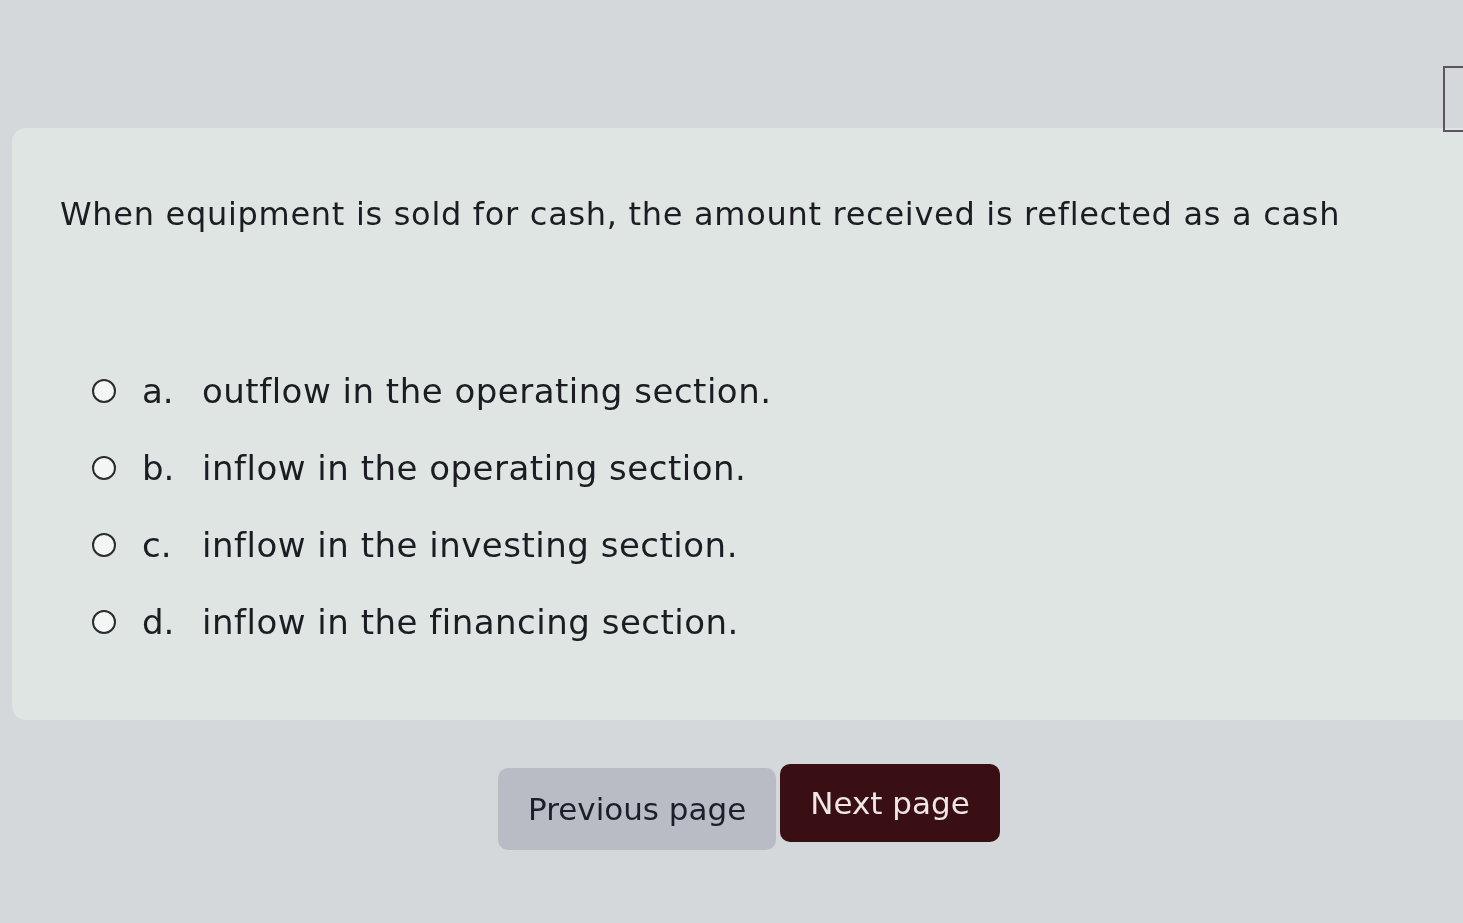 Image resolution: width=1463 pixels, height=923 pixels. I want to click on option-text: inflow in the investing section., so click(470, 545).